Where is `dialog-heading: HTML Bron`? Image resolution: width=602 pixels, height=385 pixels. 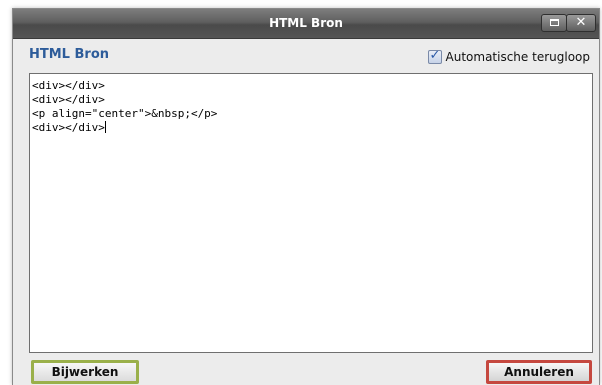
dialog-heading: HTML Bron is located at coordinates (69, 54).